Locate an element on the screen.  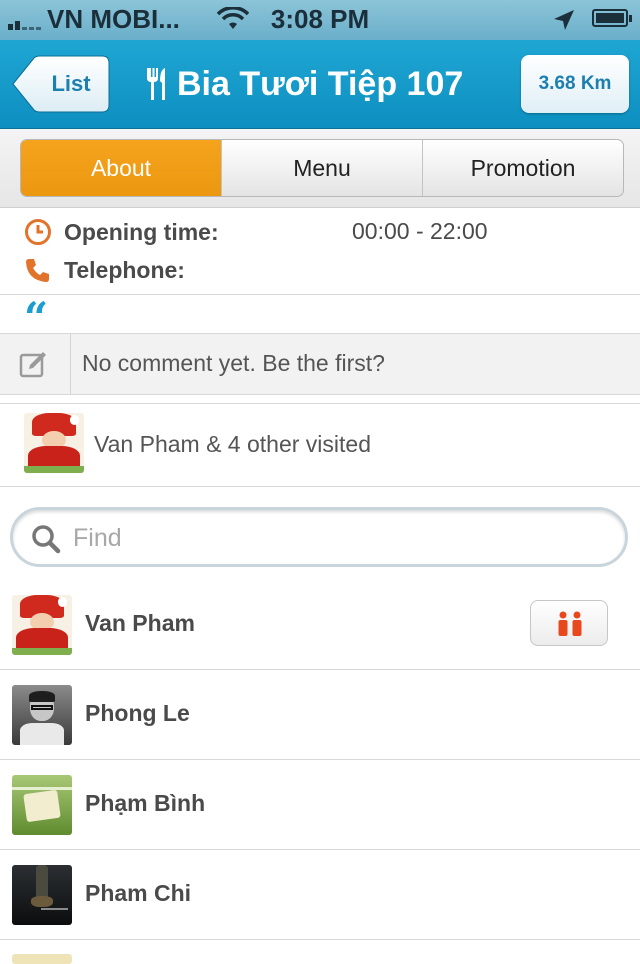
back-button-label: List is located at coordinates (71, 83).